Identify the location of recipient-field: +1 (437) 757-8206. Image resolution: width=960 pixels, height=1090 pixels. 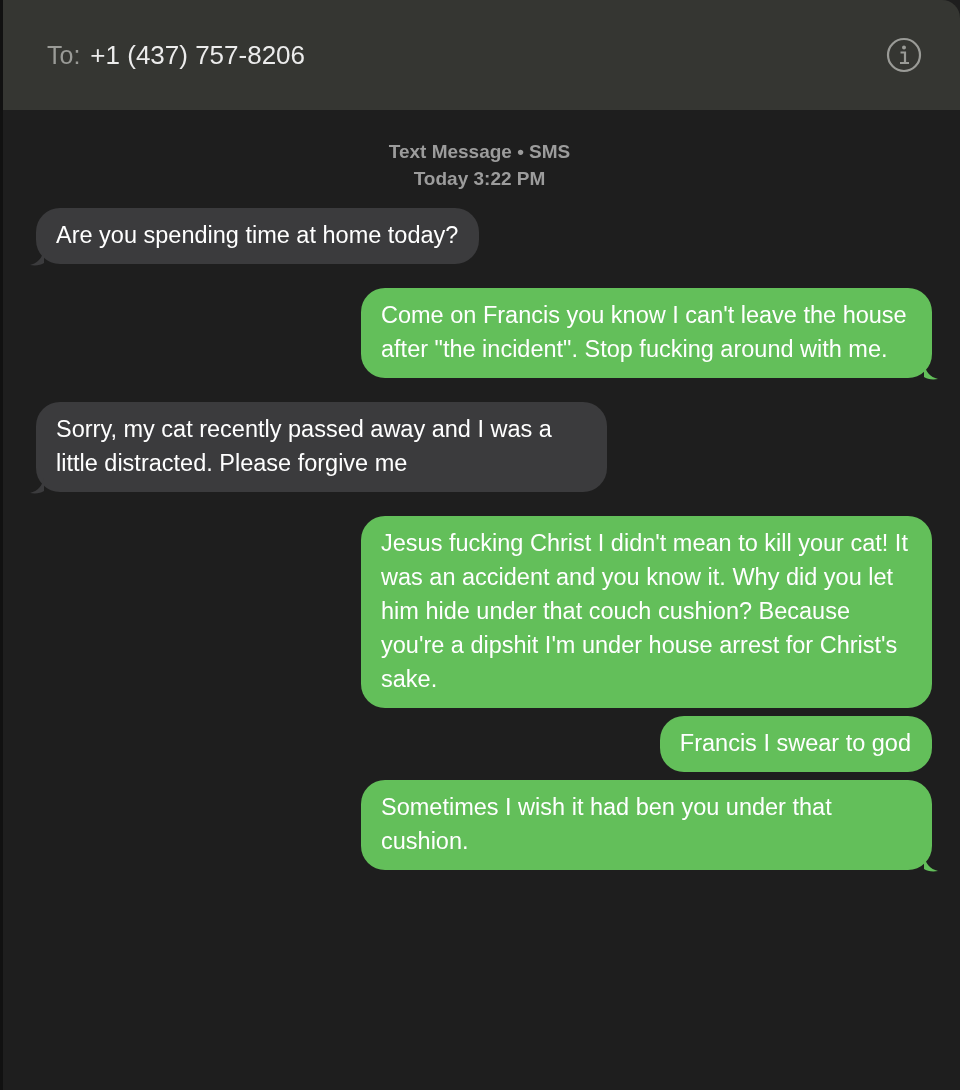
(198, 55).